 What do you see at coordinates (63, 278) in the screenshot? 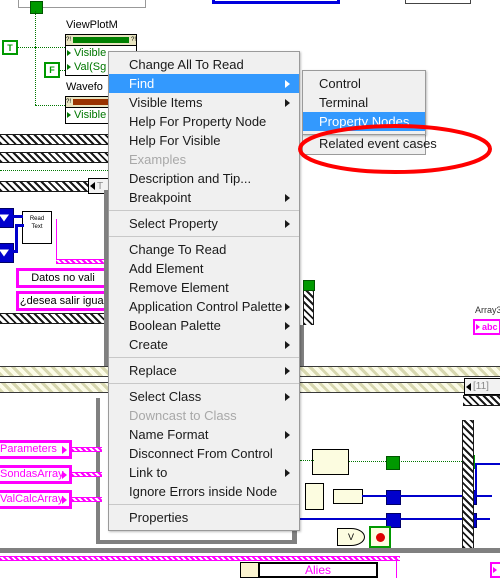
I see `string-constant-1: Datos no vali` at bounding box center [63, 278].